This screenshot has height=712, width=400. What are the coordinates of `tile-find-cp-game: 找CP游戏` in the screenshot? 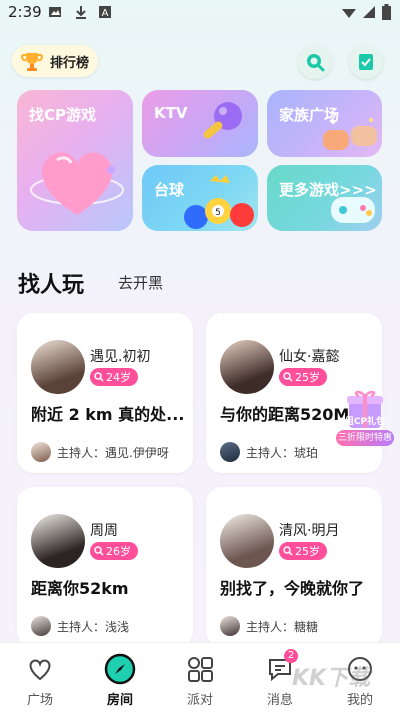 It's located at (75, 160).